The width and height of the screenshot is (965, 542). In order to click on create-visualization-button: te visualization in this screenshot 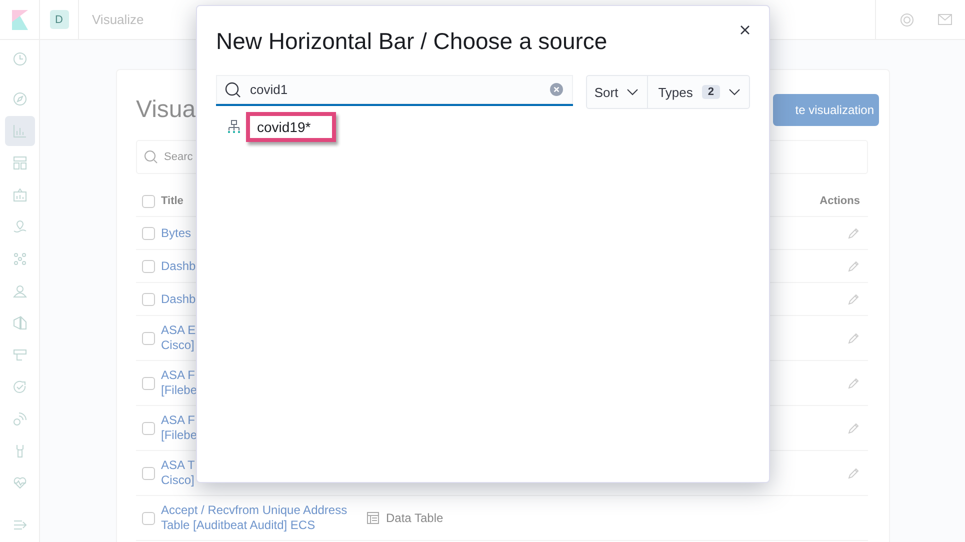, I will do `click(826, 110)`.